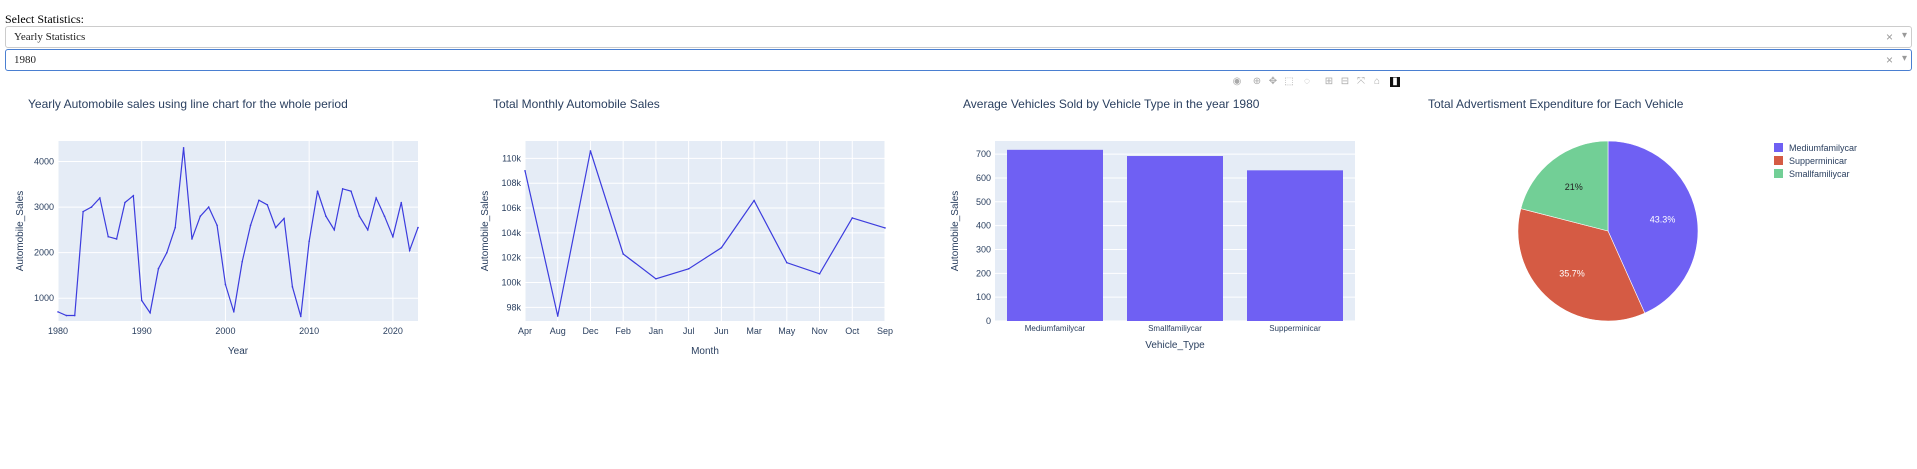  What do you see at coordinates (1273, 82) in the screenshot?
I see `pan-icon: ✥` at bounding box center [1273, 82].